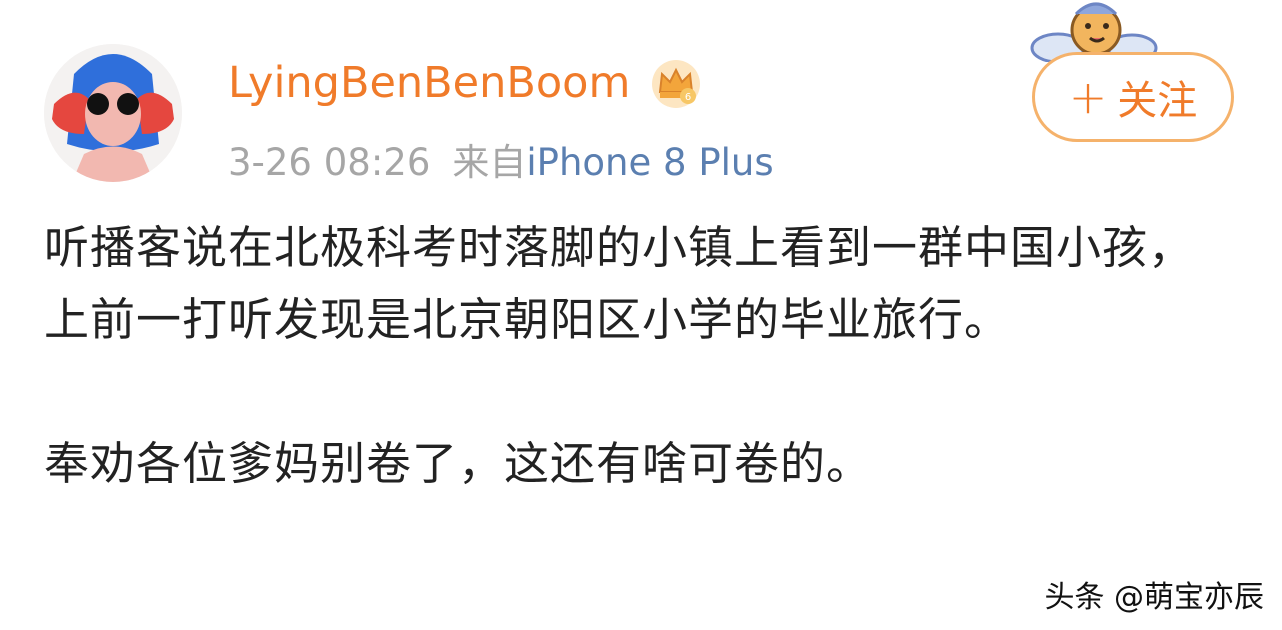  Describe the element at coordinates (329, 162) in the screenshot. I see `post-time: 3-26 08:26` at that location.